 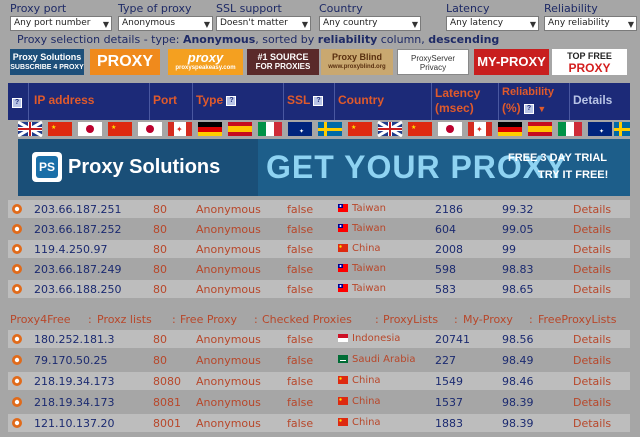 What do you see at coordinates (307, 319) in the screenshot?
I see `link-checked-proxies: Checked Proxies` at bounding box center [307, 319].